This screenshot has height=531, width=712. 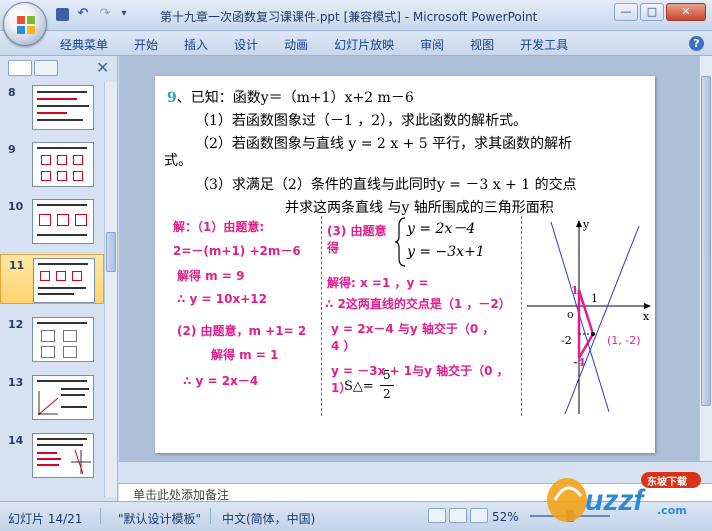 What do you see at coordinates (570, 314) in the screenshot?
I see `graph-origin: o` at bounding box center [570, 314].